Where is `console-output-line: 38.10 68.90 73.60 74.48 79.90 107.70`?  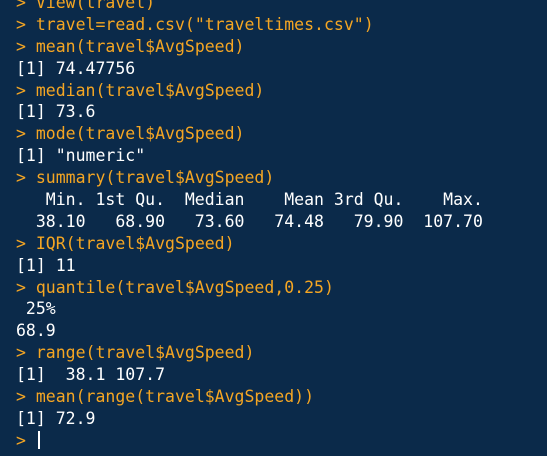 console-output-line: 38.10 68.90 73.60 74.48 79.90 107.70 is located at coordinates (281, 222).